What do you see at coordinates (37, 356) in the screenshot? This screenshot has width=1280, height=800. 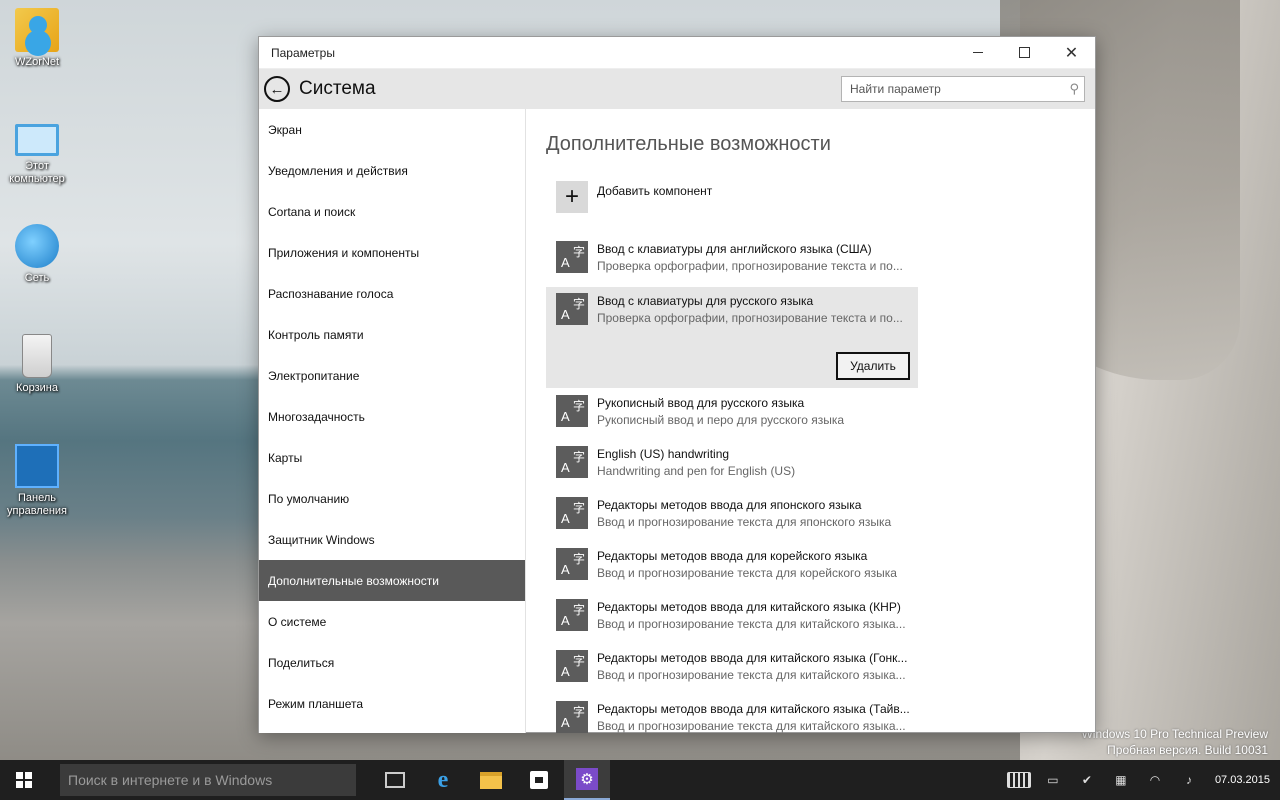 I see `recycle-bin-icon` at bounding box center [37, 356].